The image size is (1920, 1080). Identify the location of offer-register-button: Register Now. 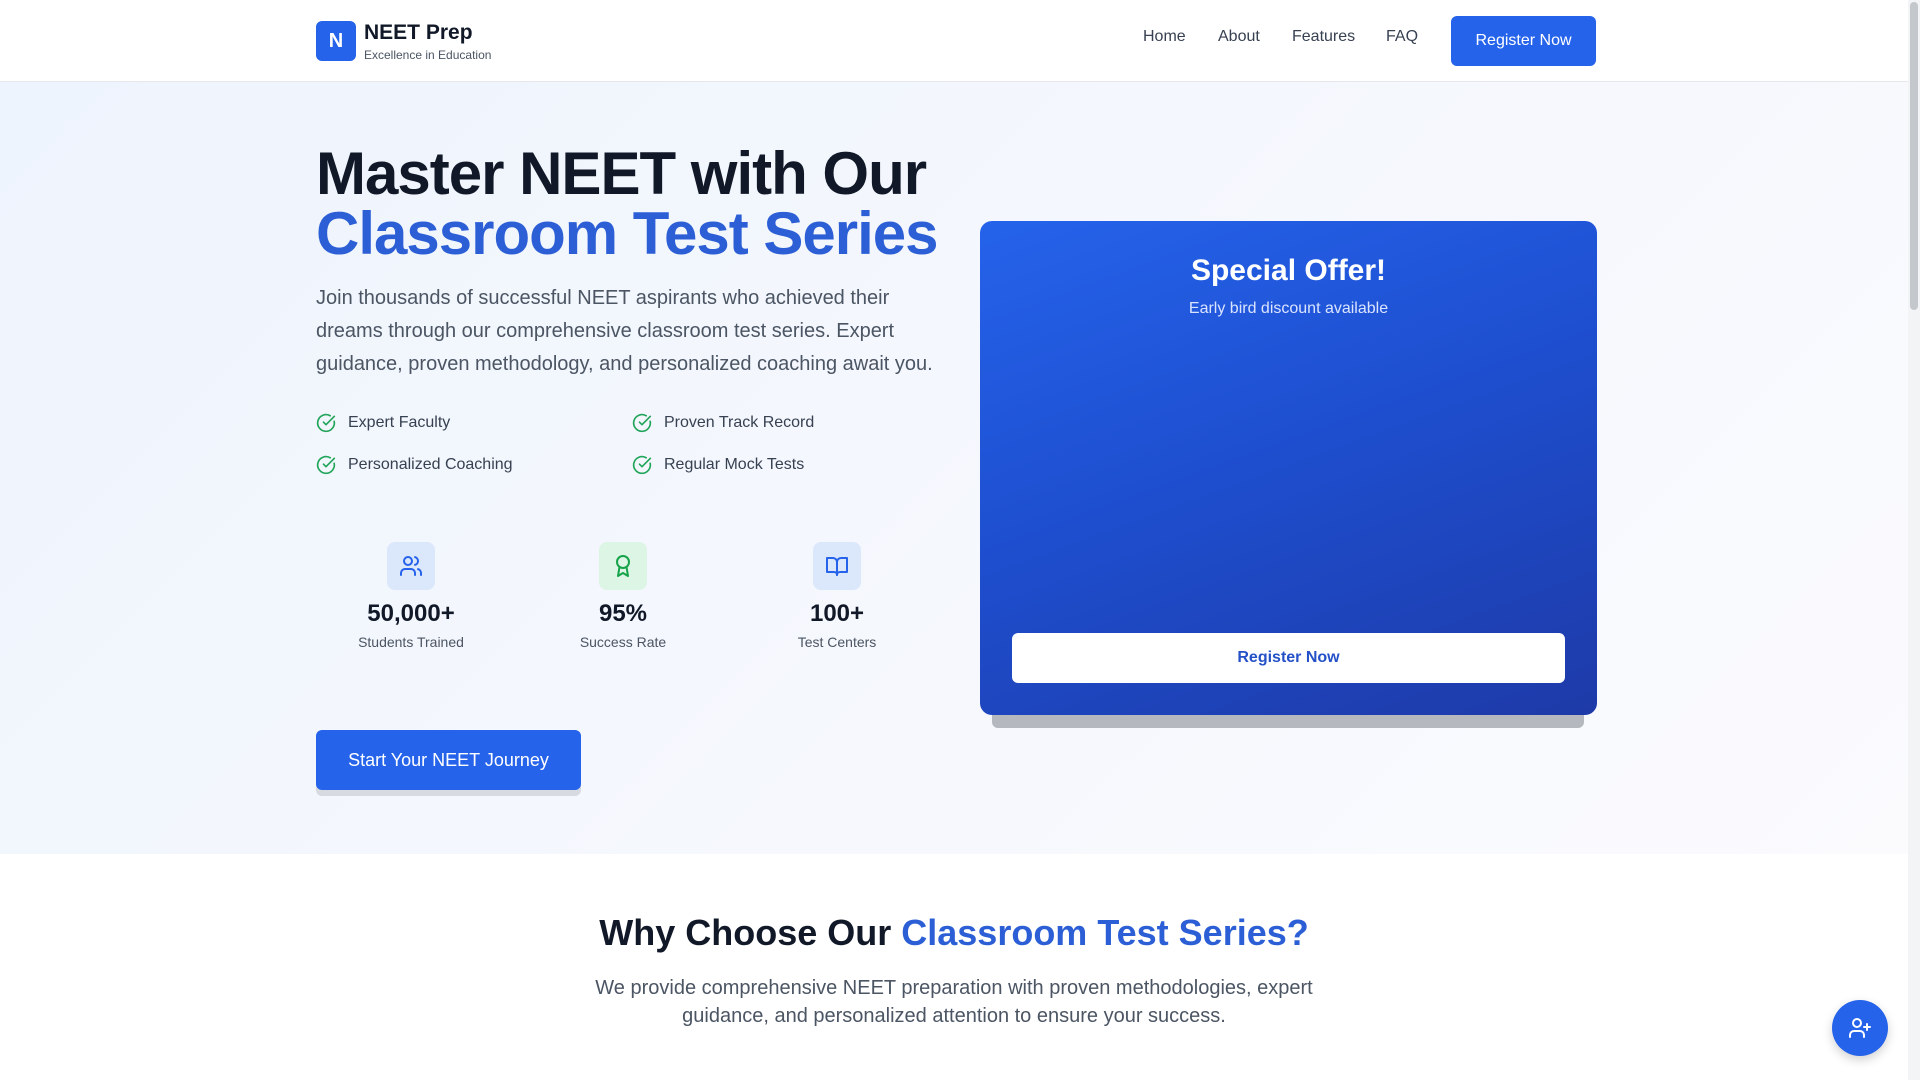
(1288, 658).